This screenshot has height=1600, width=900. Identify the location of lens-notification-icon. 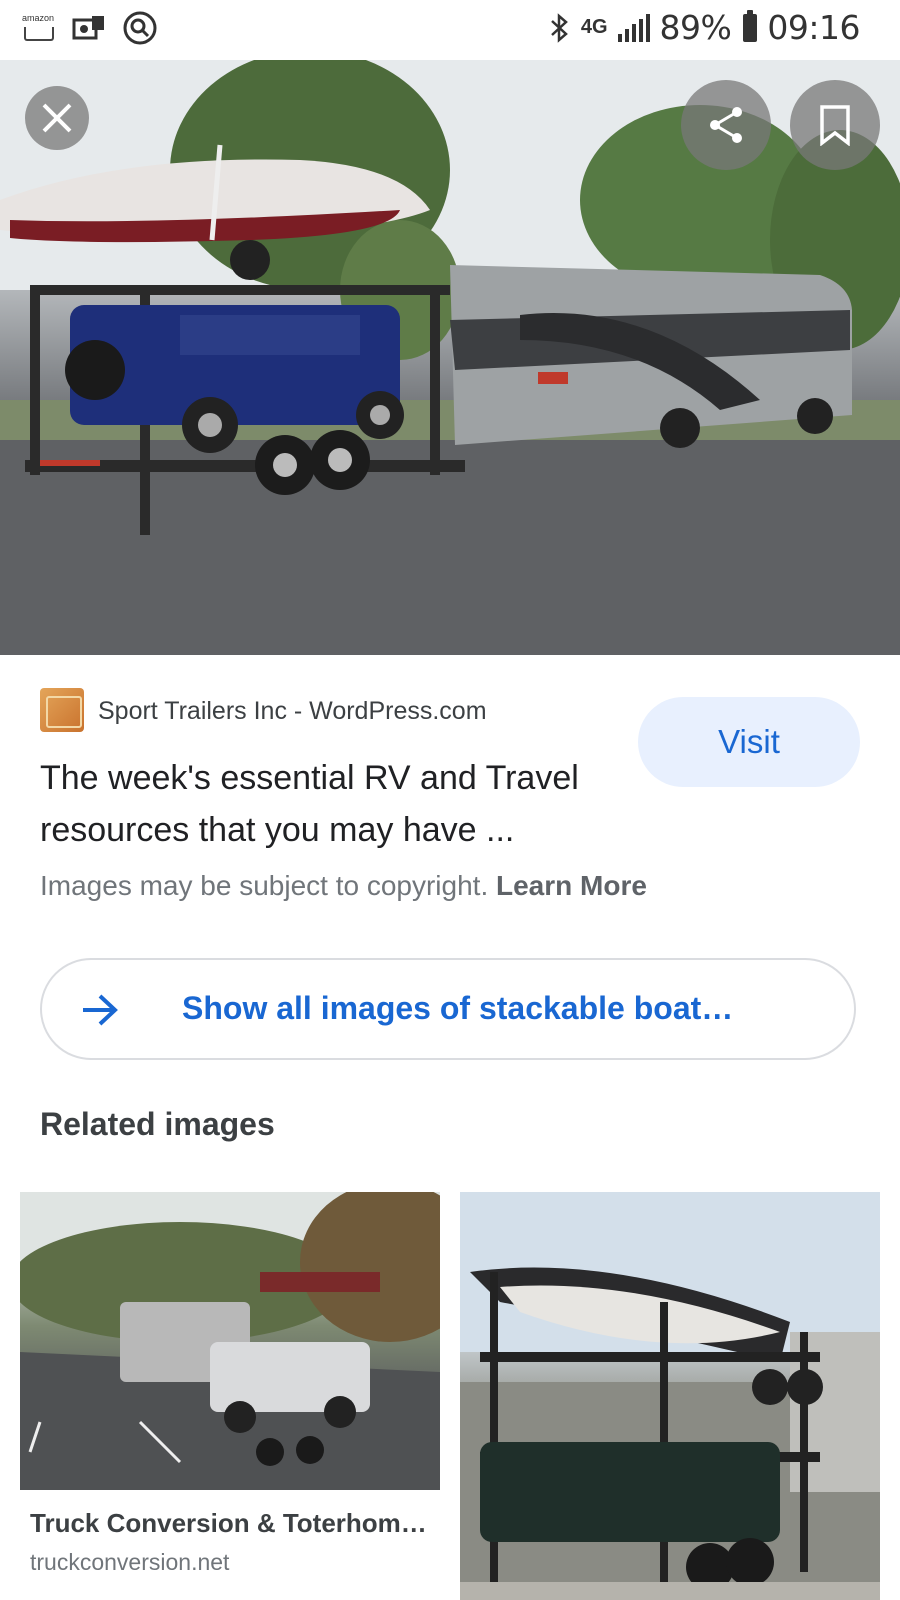
(140, 28).